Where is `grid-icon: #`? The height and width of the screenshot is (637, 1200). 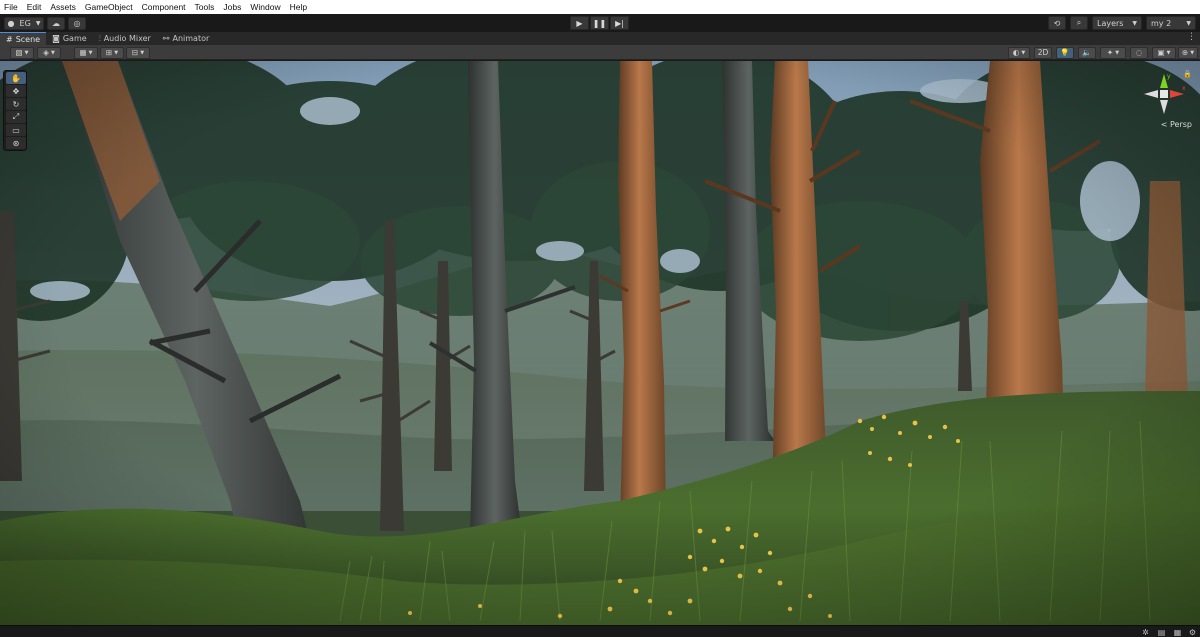
grid-icon: # is located at coordinates (9, 39).